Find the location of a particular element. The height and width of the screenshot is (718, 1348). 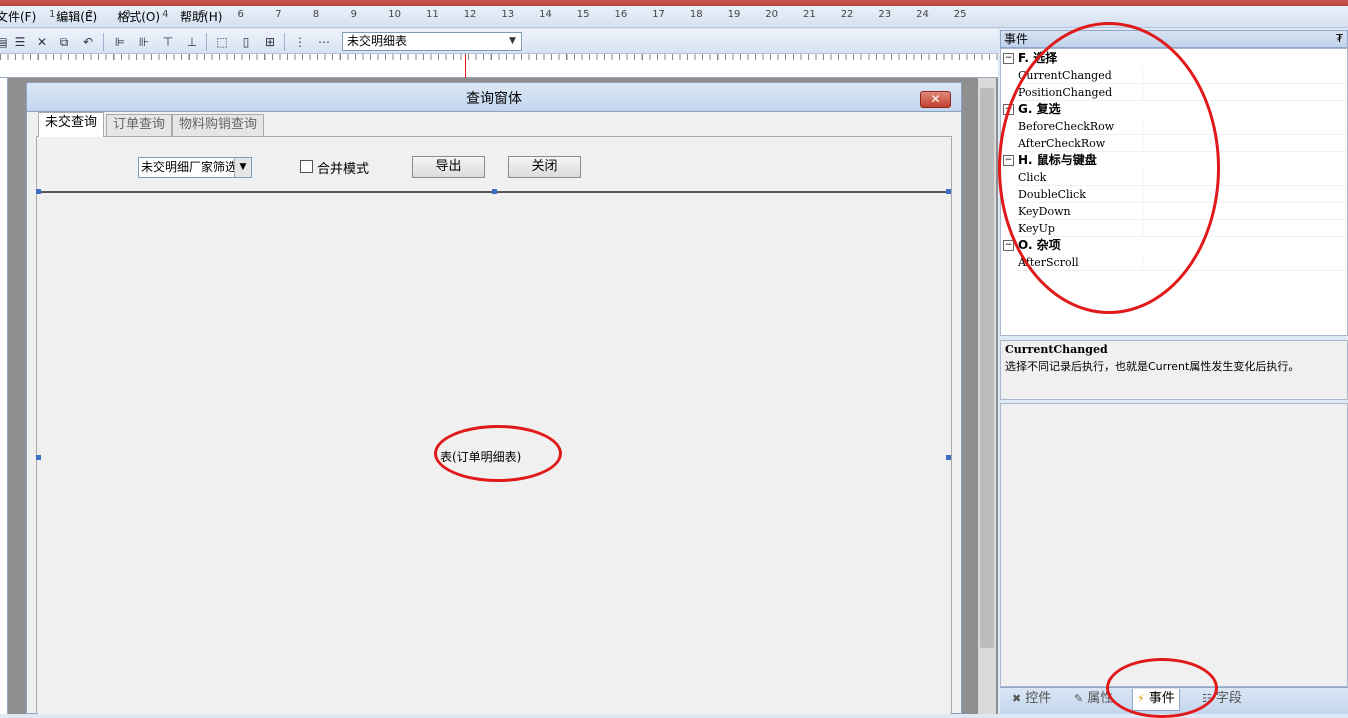

ruler-number: 25 is located at coordinates (960, 14).